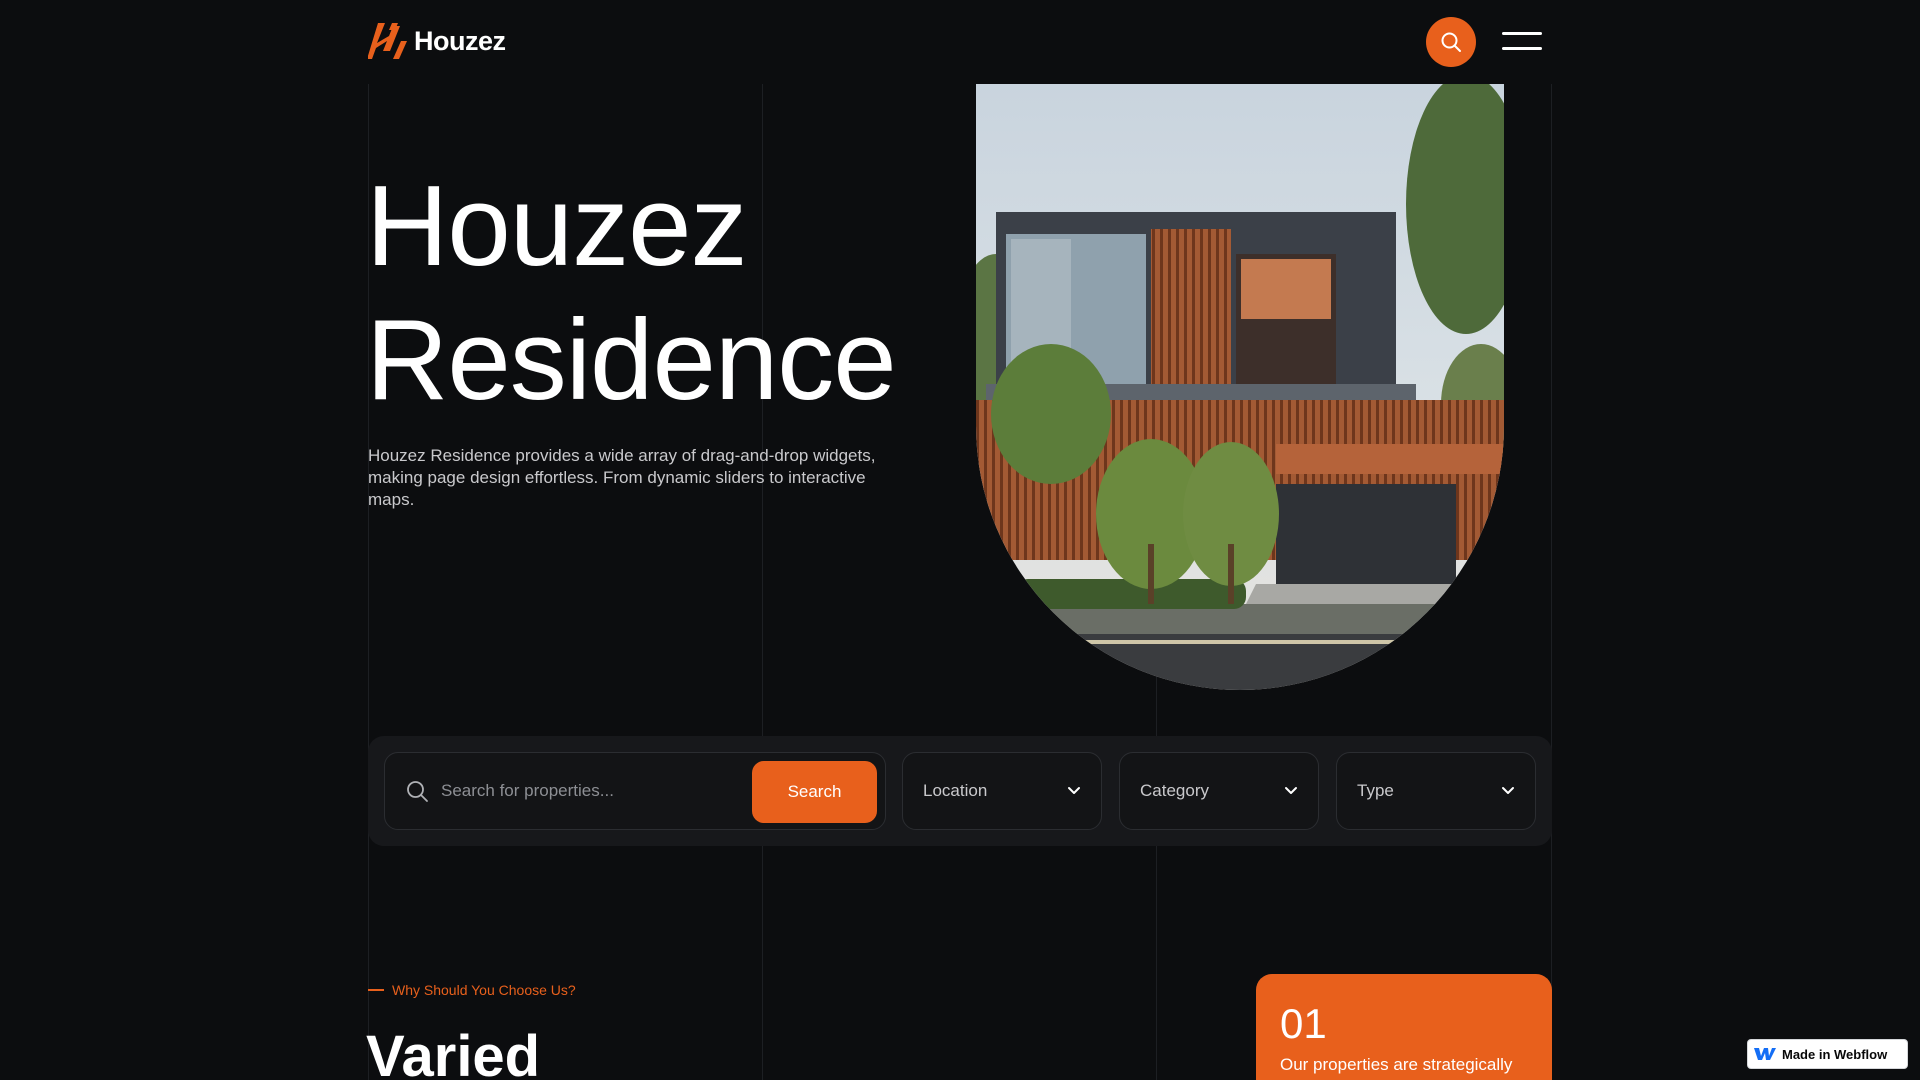  What do you see at coordinates (557, 226) in the screenshot?
I see `hero-title-line: Houzez` at bounding box center [557, 226].